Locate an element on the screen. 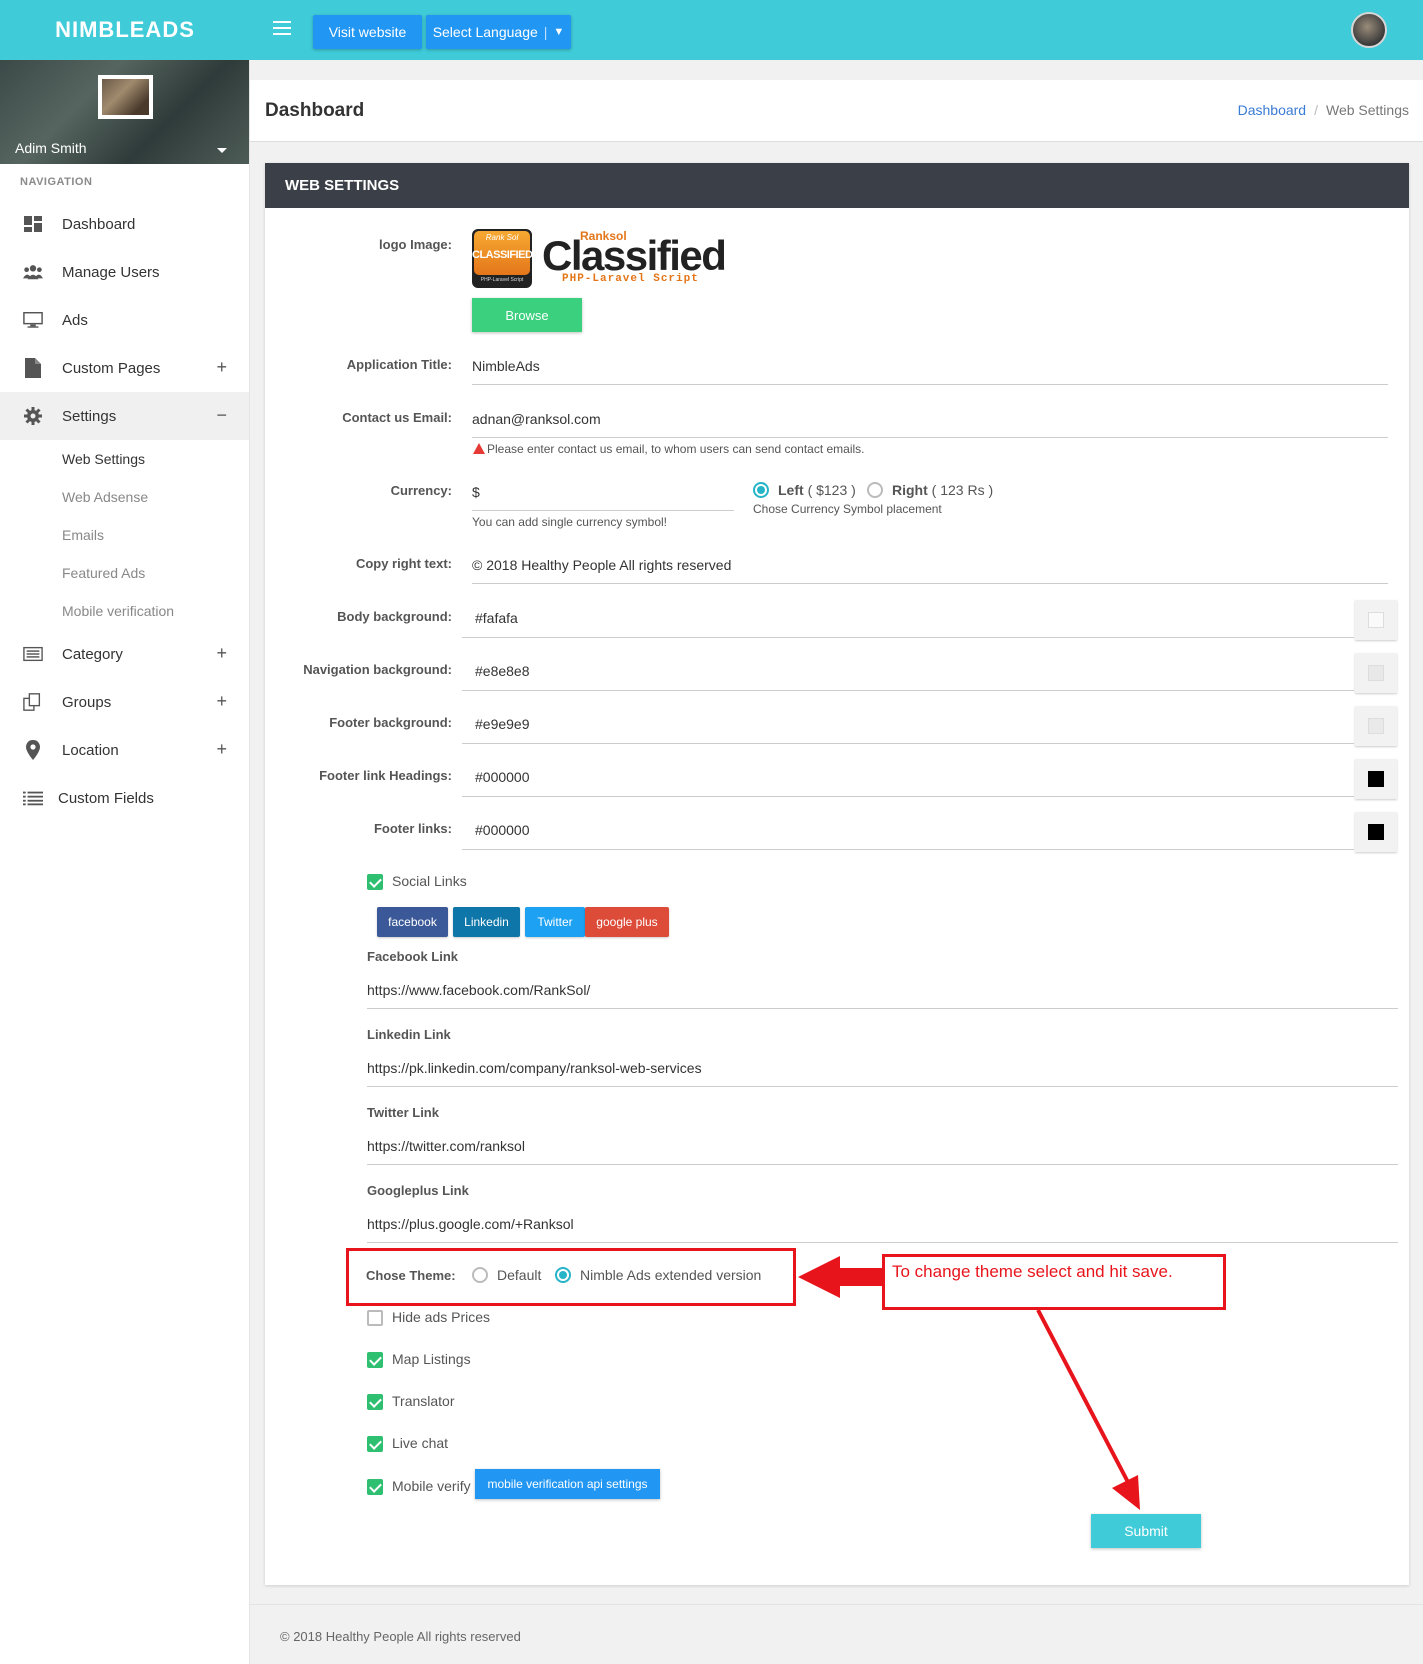 The width and height of the screenshot is (1423, 1664). mobile-verification-api-button: mobile verification api settings is located at coordinates (567, 1484).